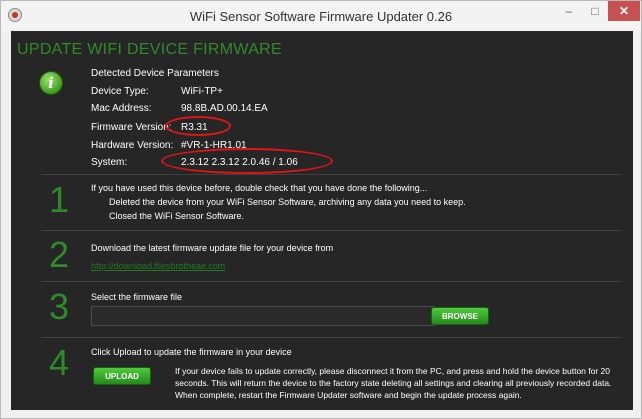 This screenshot has width=642, height=419. Describe the element at coordinates (595, 11) in the screenshot. I see `maximize-button: □` at that location.